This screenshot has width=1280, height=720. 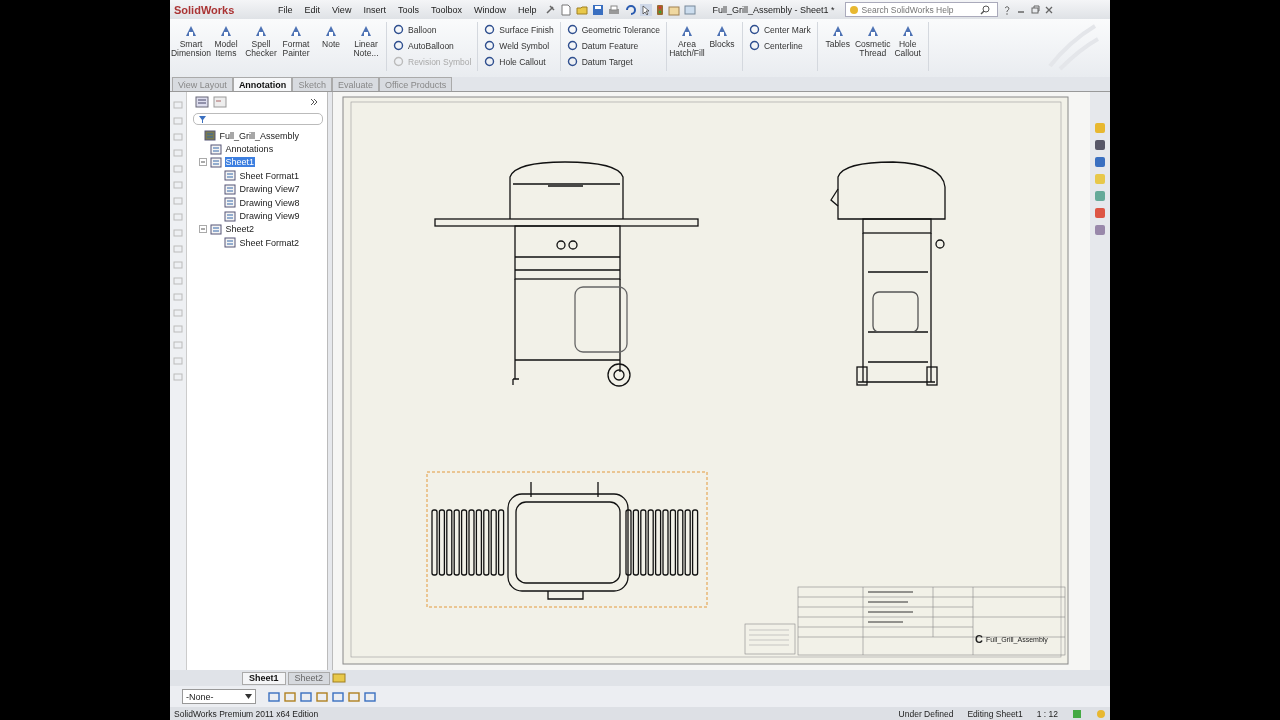 What do you see at coordinates (342, 9) in the screenshot?
I see `menu-item: View` at bounding box center [342, 9].